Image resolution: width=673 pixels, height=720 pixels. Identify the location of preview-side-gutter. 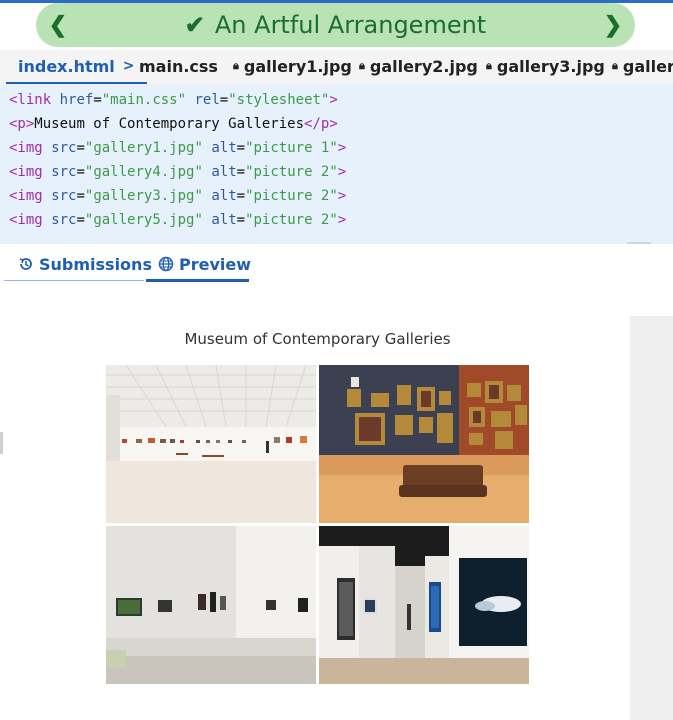
(651, 518).